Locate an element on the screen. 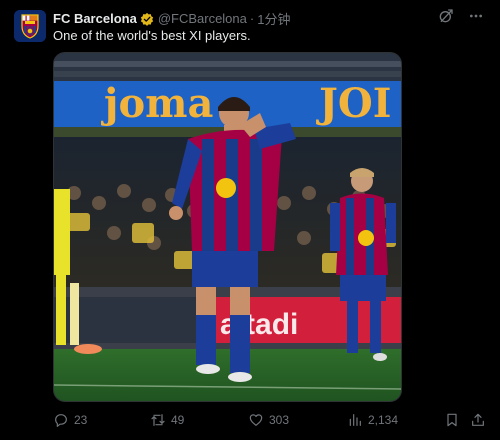 The height and width of the screenshot is (440, 500). display-name: FC Barcelona is located at coordinates (95, 18).